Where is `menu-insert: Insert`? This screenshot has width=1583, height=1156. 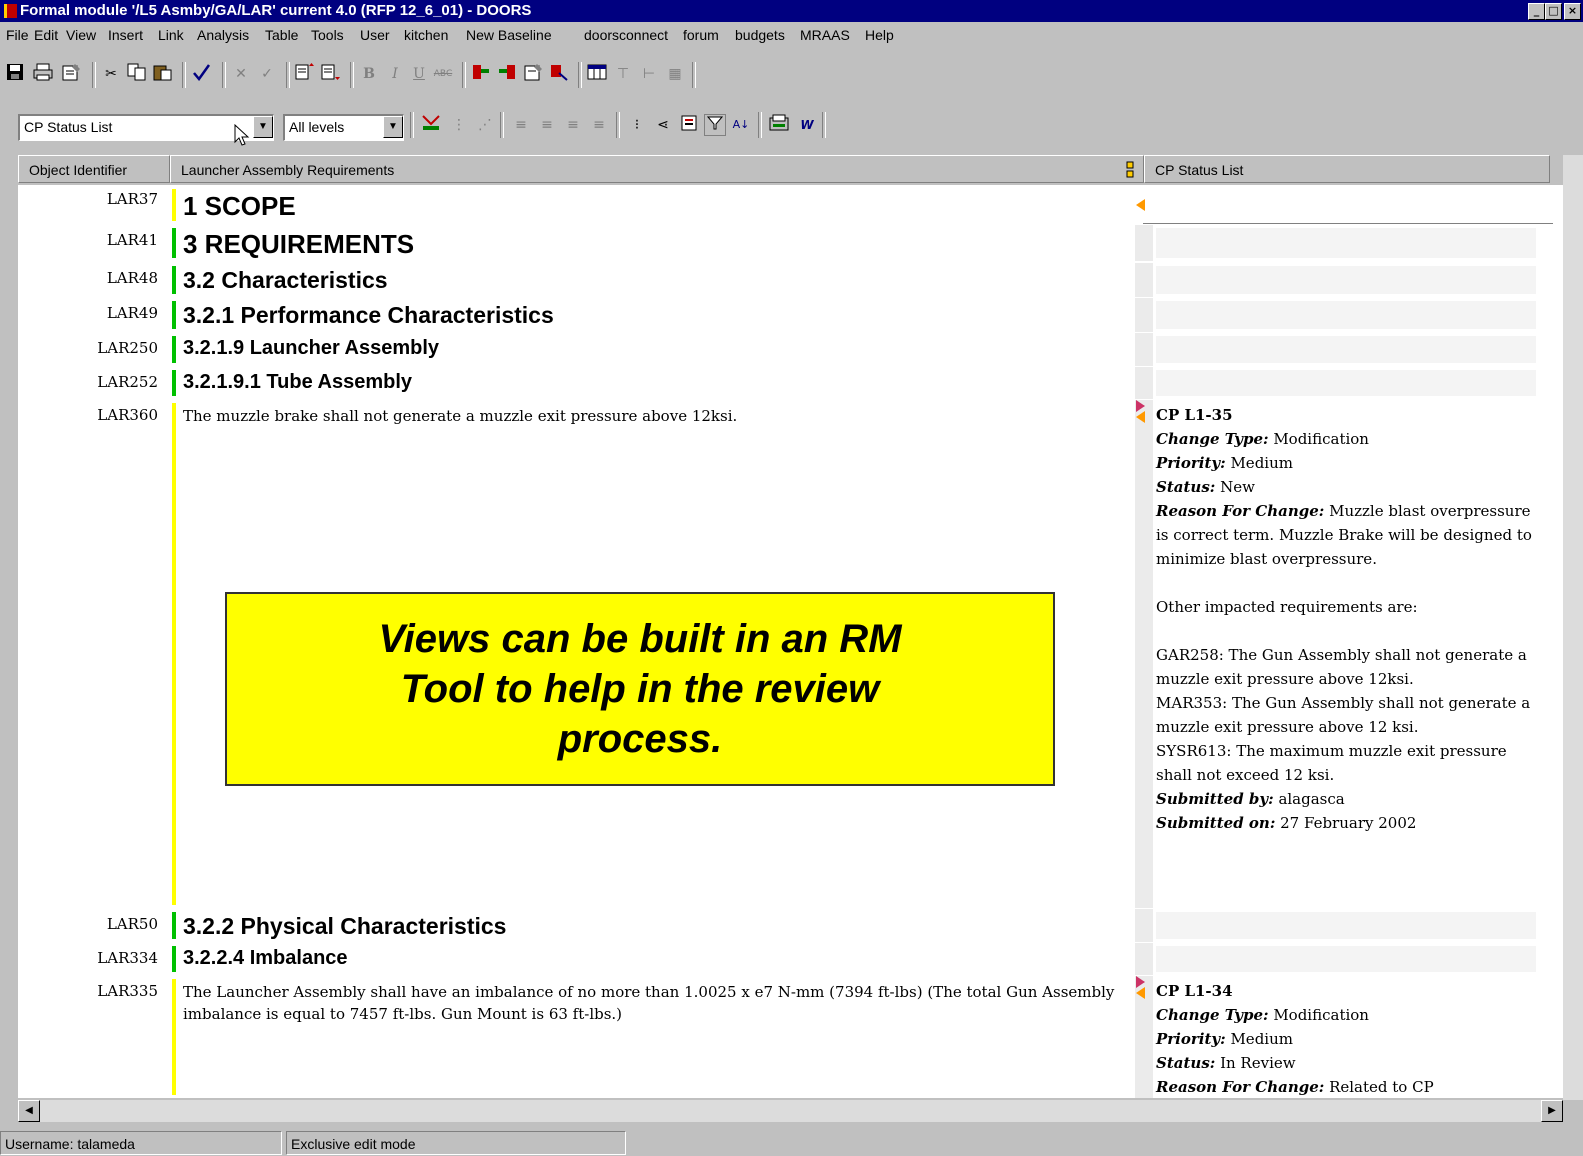 menu-insert: Insert is located at coordinates (125, 35).